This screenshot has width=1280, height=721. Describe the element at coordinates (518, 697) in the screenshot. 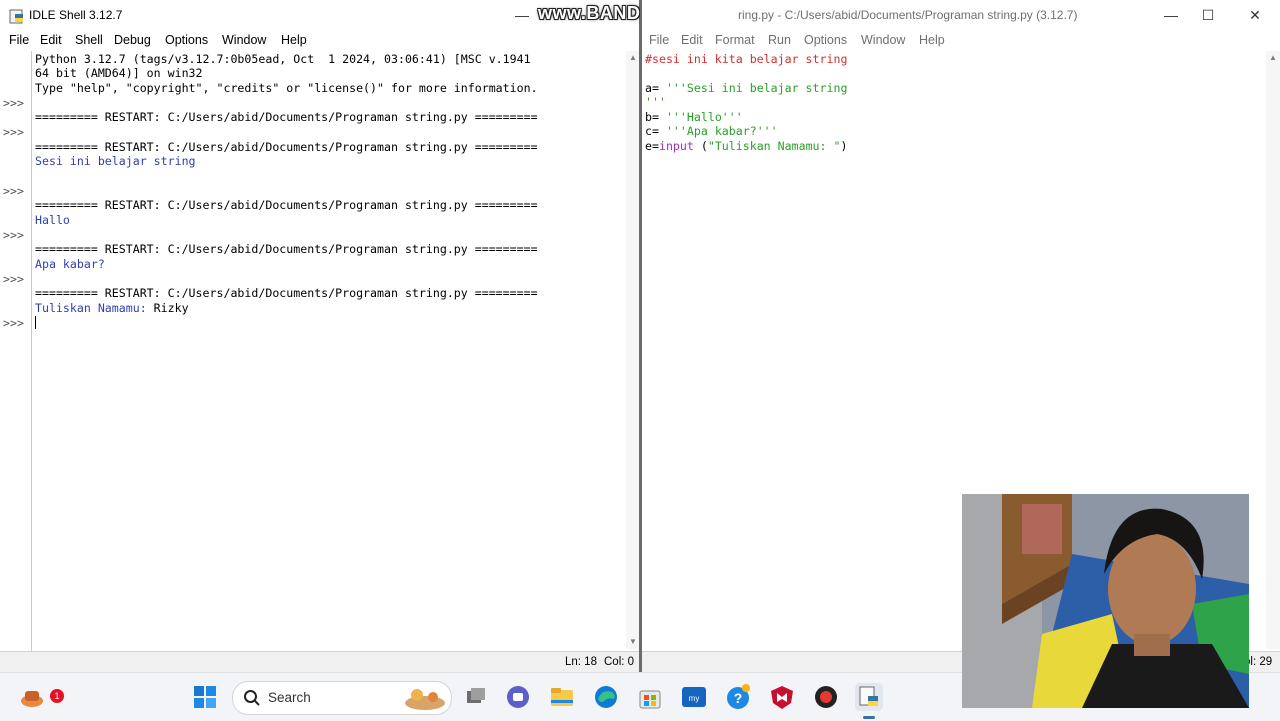

I see `teams-icon` at that location.